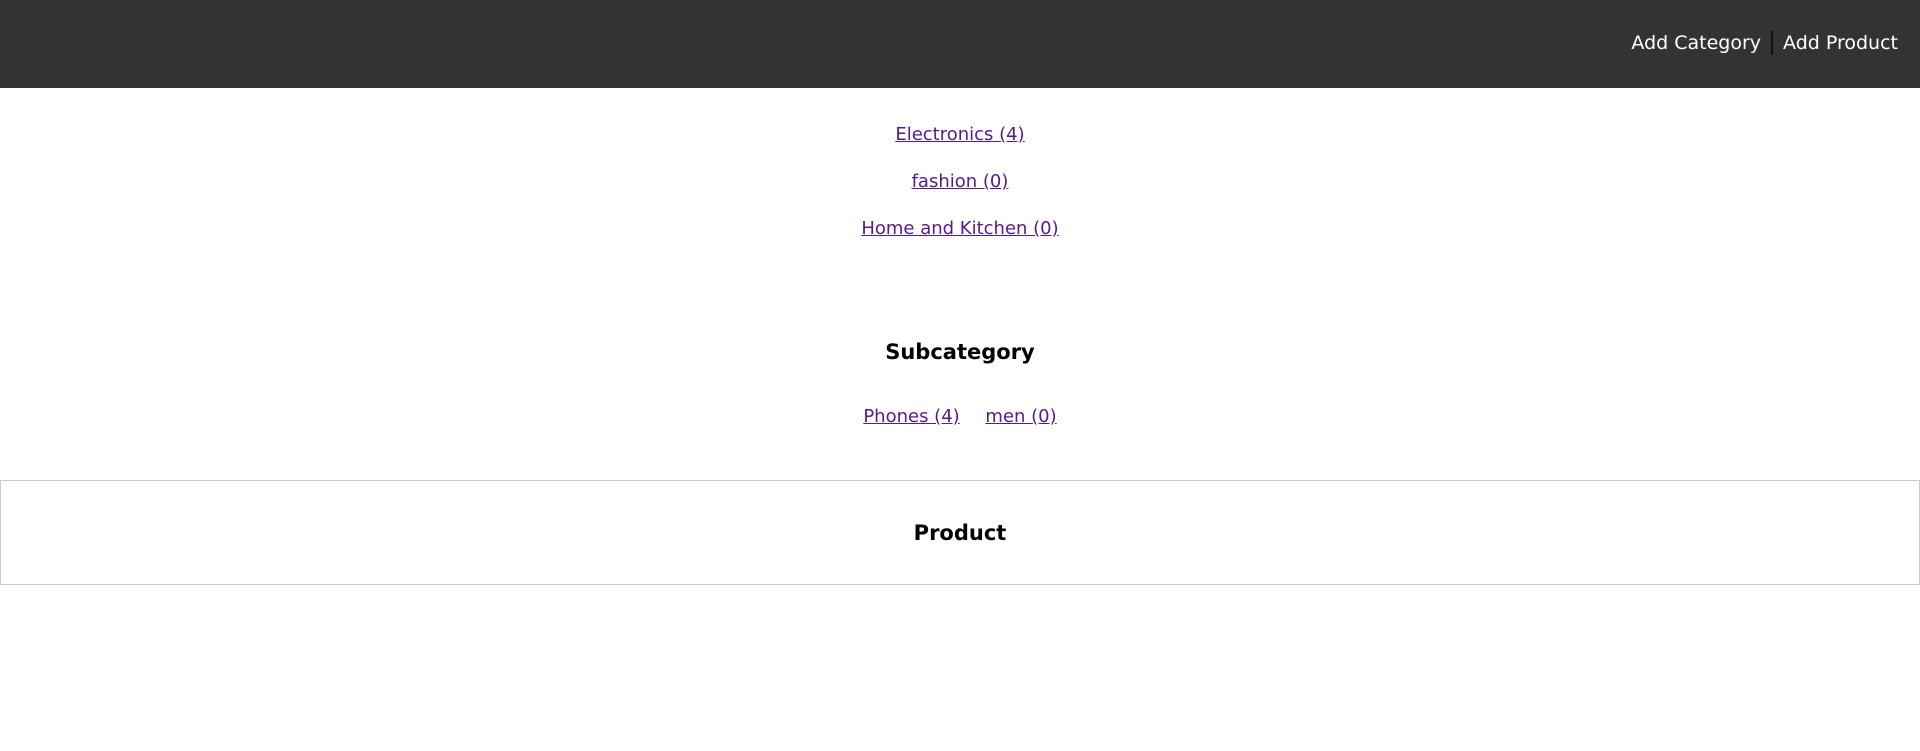 Image resolution: width=1920 pixels, height=751 pixels. I want to click on category-item: Home and Kitchen (0), so click(960, 228).